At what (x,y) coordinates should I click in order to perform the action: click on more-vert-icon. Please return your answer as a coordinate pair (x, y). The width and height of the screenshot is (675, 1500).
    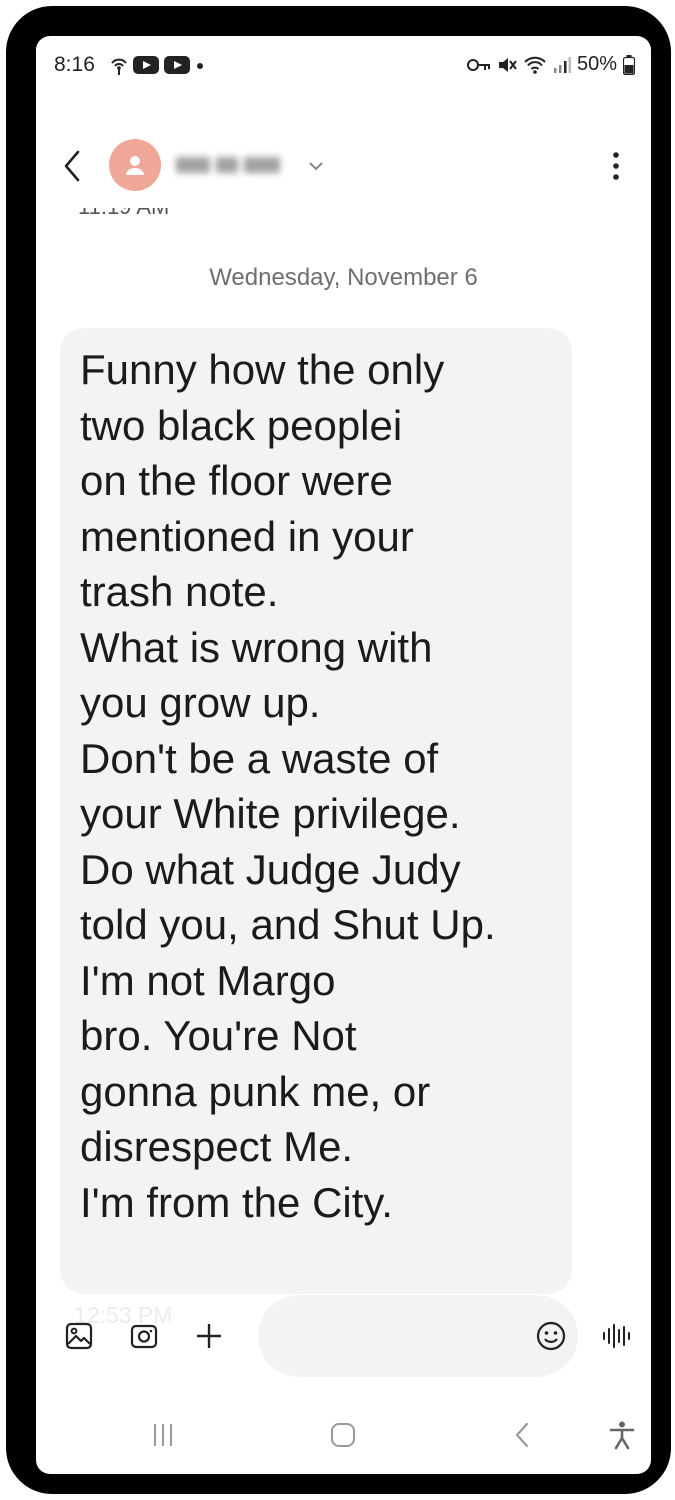
    Looking at the image, I should click on (616, 166).